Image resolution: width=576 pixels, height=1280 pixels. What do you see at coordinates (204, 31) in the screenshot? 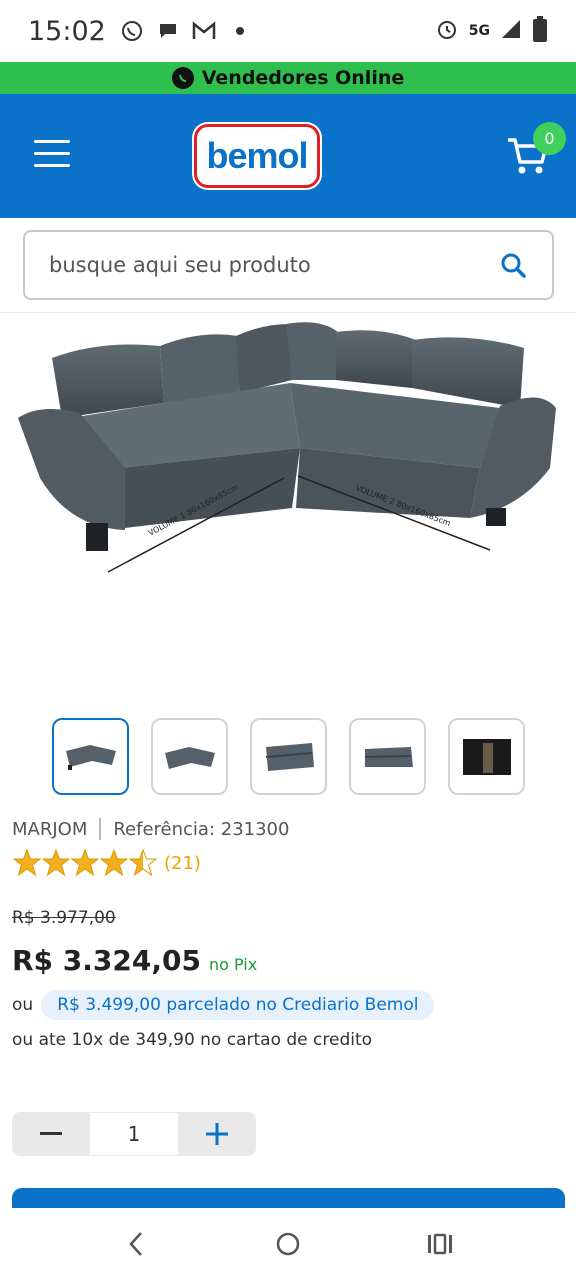
I see `gmail-status-icon` at bounding box center [204, 31].